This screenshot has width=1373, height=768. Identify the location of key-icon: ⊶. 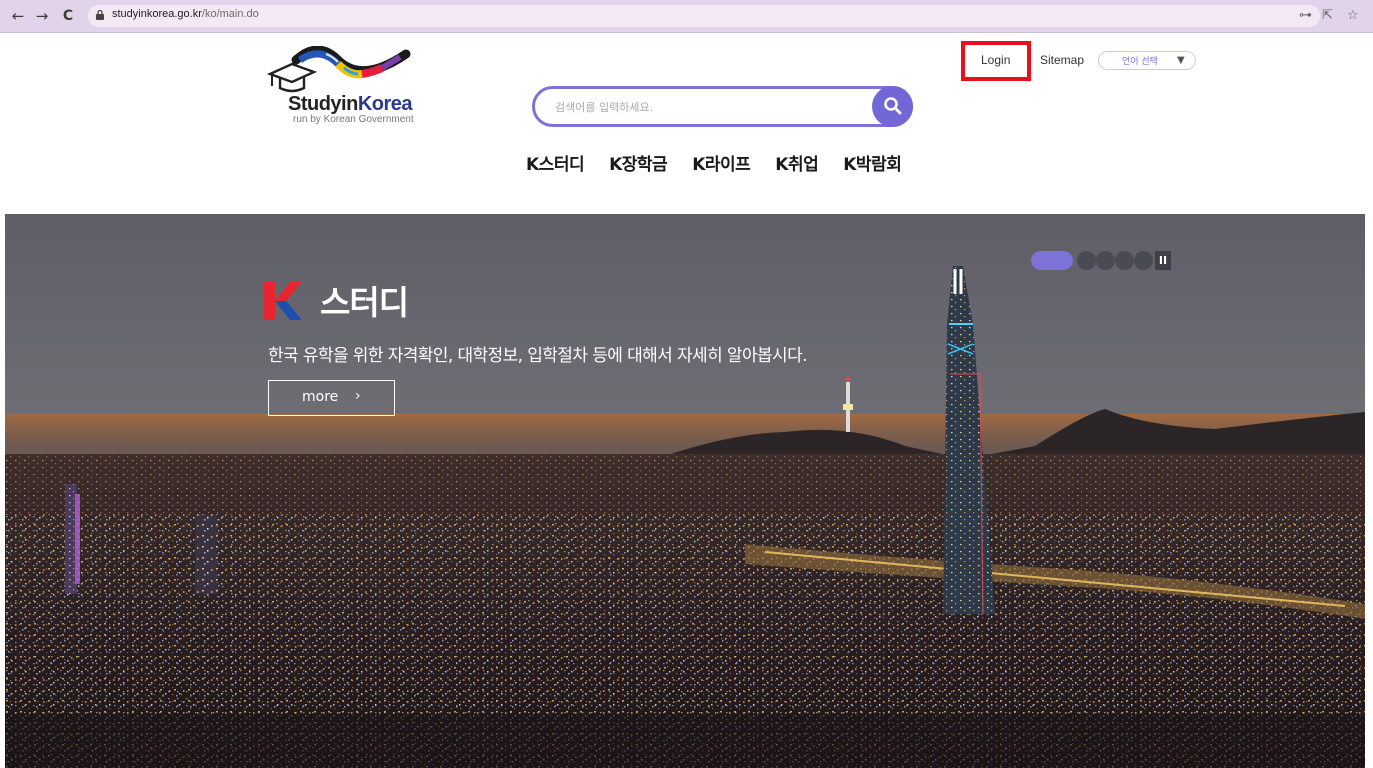
(1305, 16).